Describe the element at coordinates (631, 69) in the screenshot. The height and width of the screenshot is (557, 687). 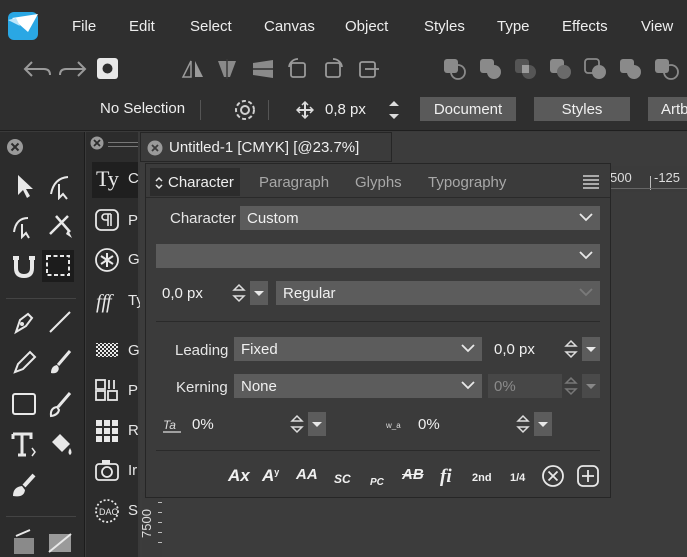
I see `combine-icon` at that location.